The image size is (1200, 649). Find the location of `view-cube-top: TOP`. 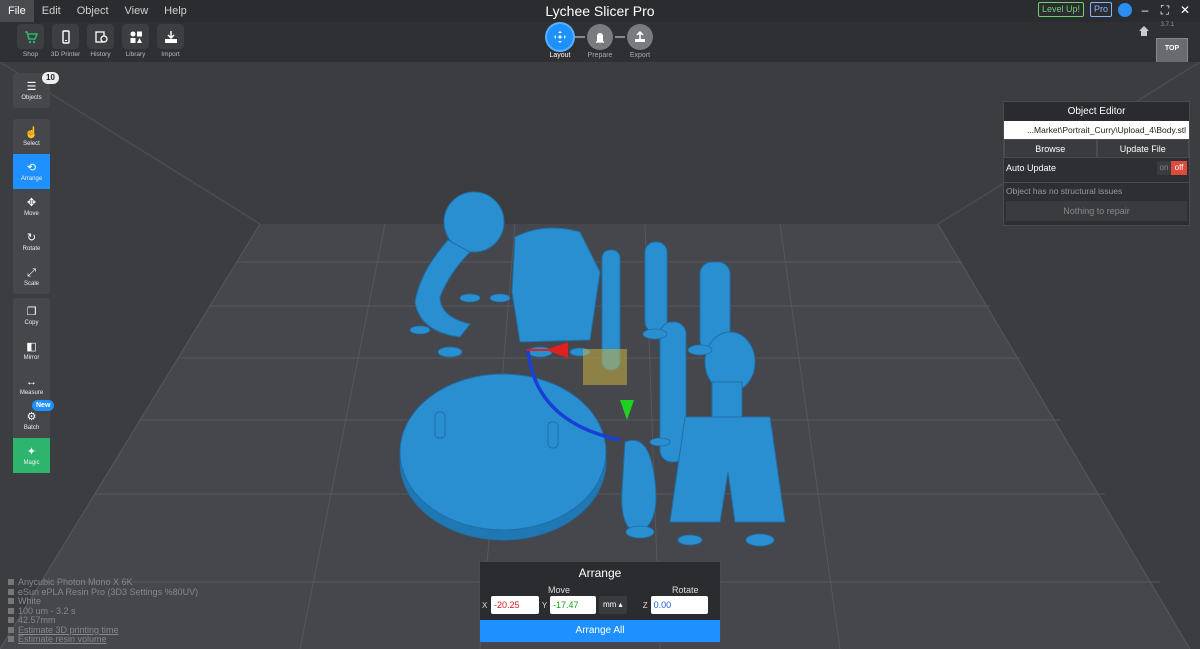

view-cube-top: TOP is located at coordinates (1172, 48).